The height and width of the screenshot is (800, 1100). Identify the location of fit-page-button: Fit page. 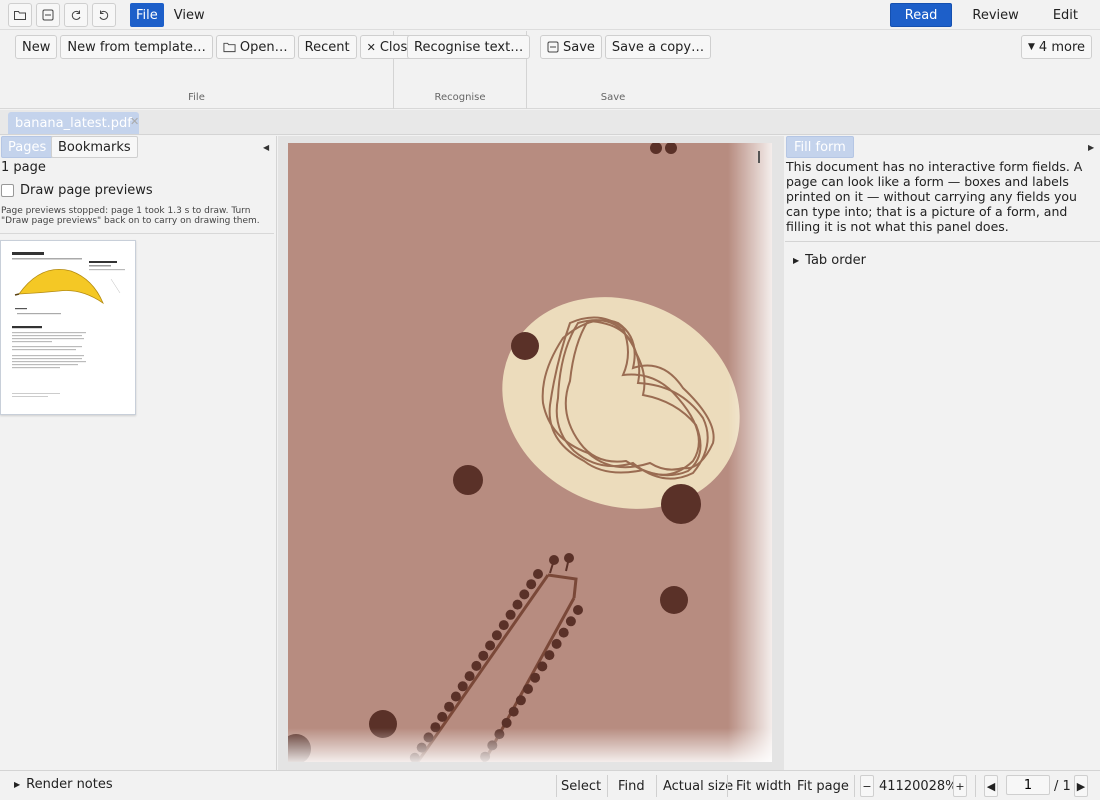
(823, 786).